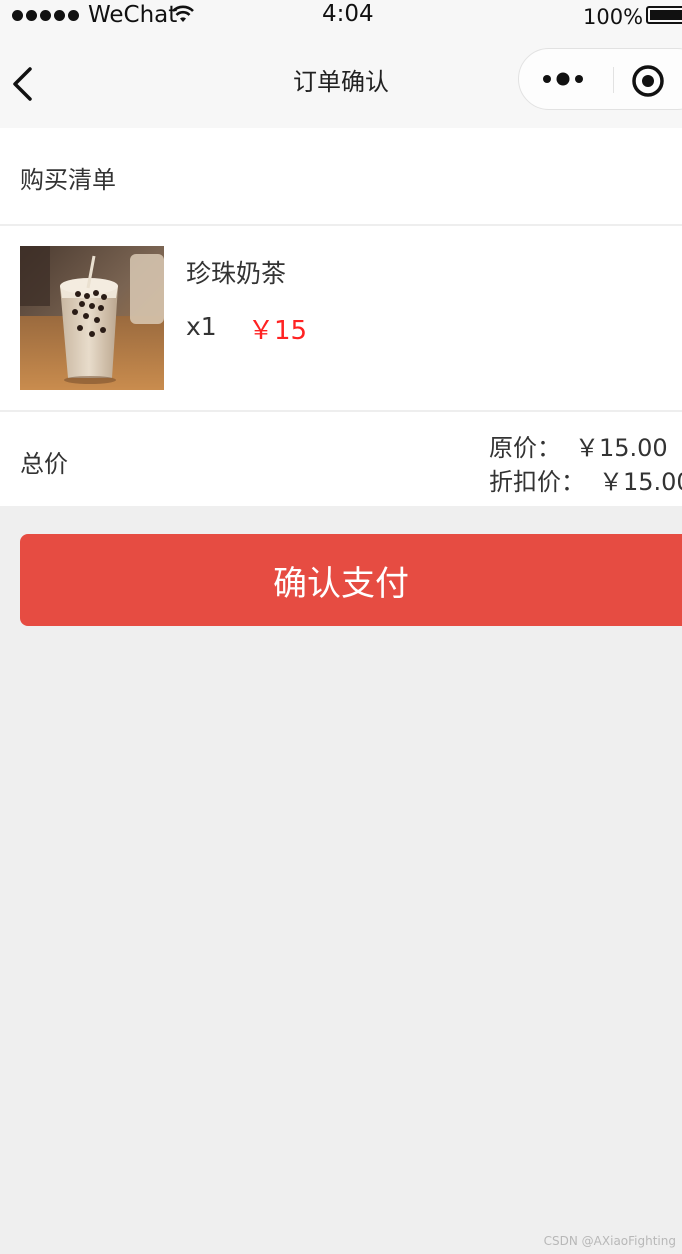  I want to click on discount-price-value: ￥15.00, so click(640, 482).